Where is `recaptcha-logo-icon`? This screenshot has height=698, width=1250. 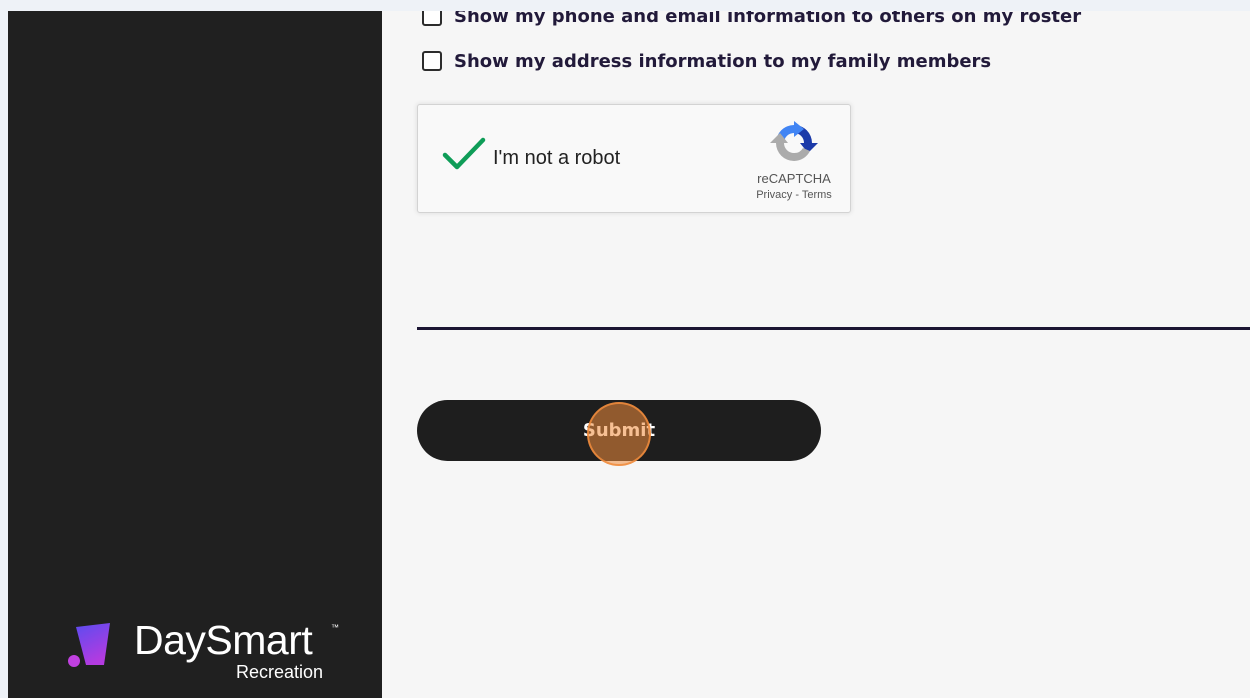
recaptcha-logo-icon is located at coordinates (794, 141).